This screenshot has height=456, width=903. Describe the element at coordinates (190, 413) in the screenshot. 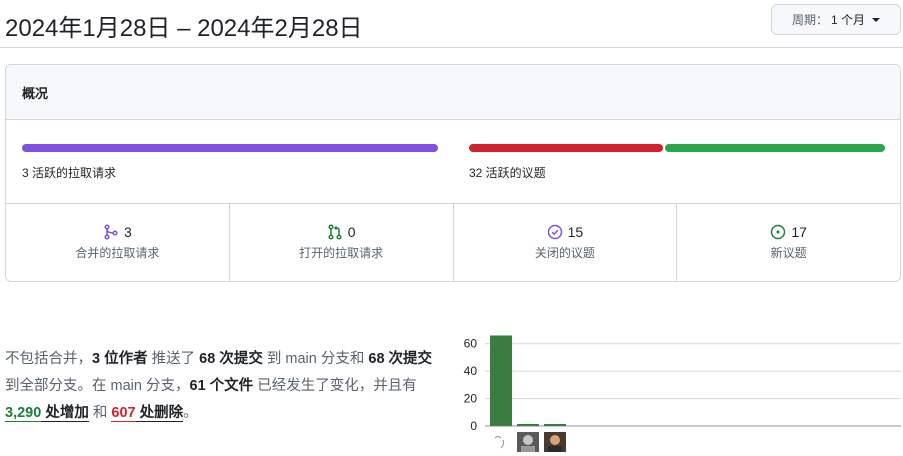

I see `summary-text: 。` at that location.